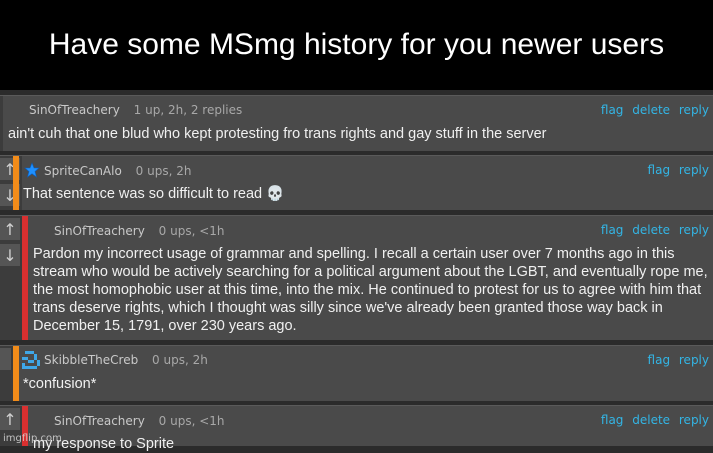 The width and height of the screenshot is (713, 453). What do you see at coordinates (31, 360) in the screenshot?
I see `pixel-avatar-icon` at bounding box center [31, 360].